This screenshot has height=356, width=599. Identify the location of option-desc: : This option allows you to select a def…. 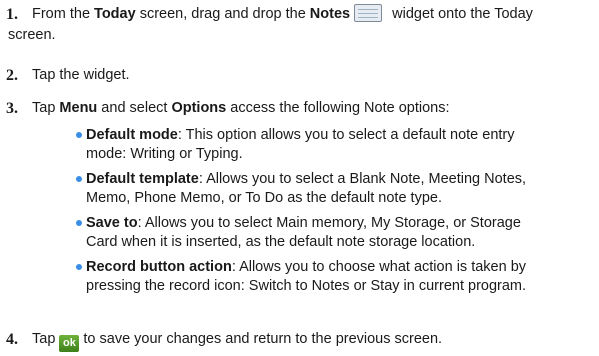
(346, 135).